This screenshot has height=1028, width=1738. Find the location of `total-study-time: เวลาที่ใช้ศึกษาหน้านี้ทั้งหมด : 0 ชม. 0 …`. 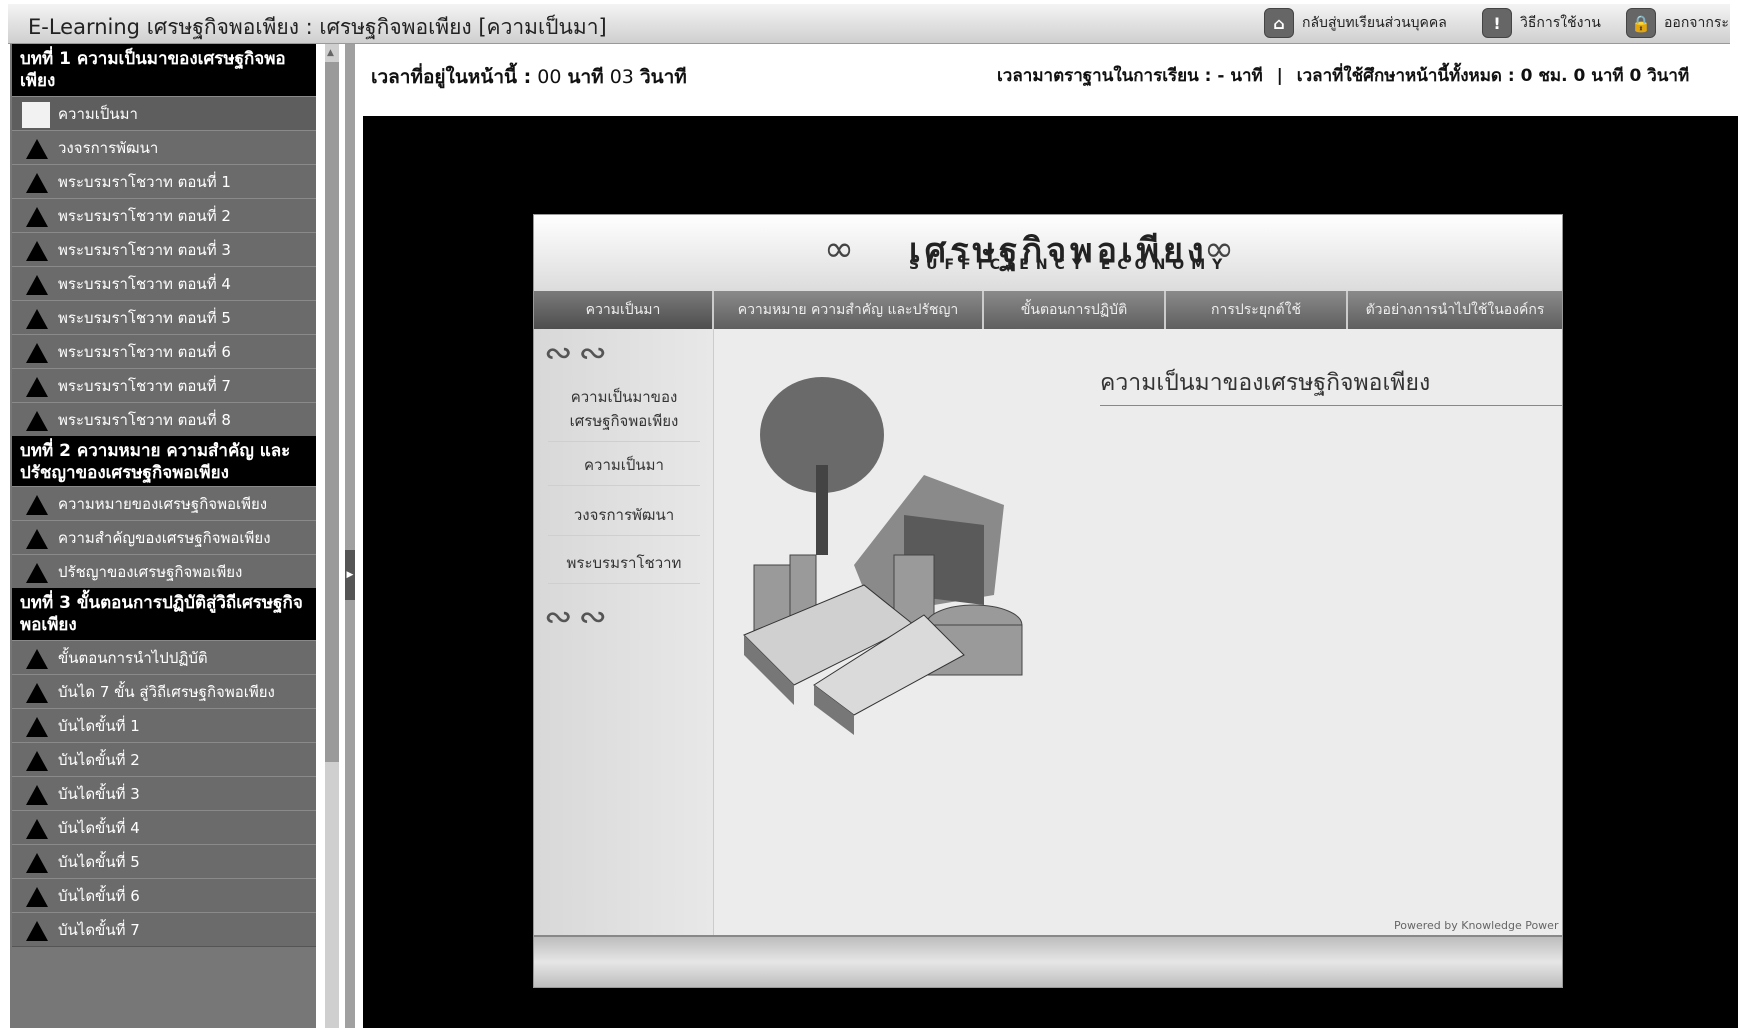

total-study-time: เวลาที่ใช้ศึกษาหน้านี้ทั้งหมด : 0 ชม. 0 … is located at coordinates (1493, 76).